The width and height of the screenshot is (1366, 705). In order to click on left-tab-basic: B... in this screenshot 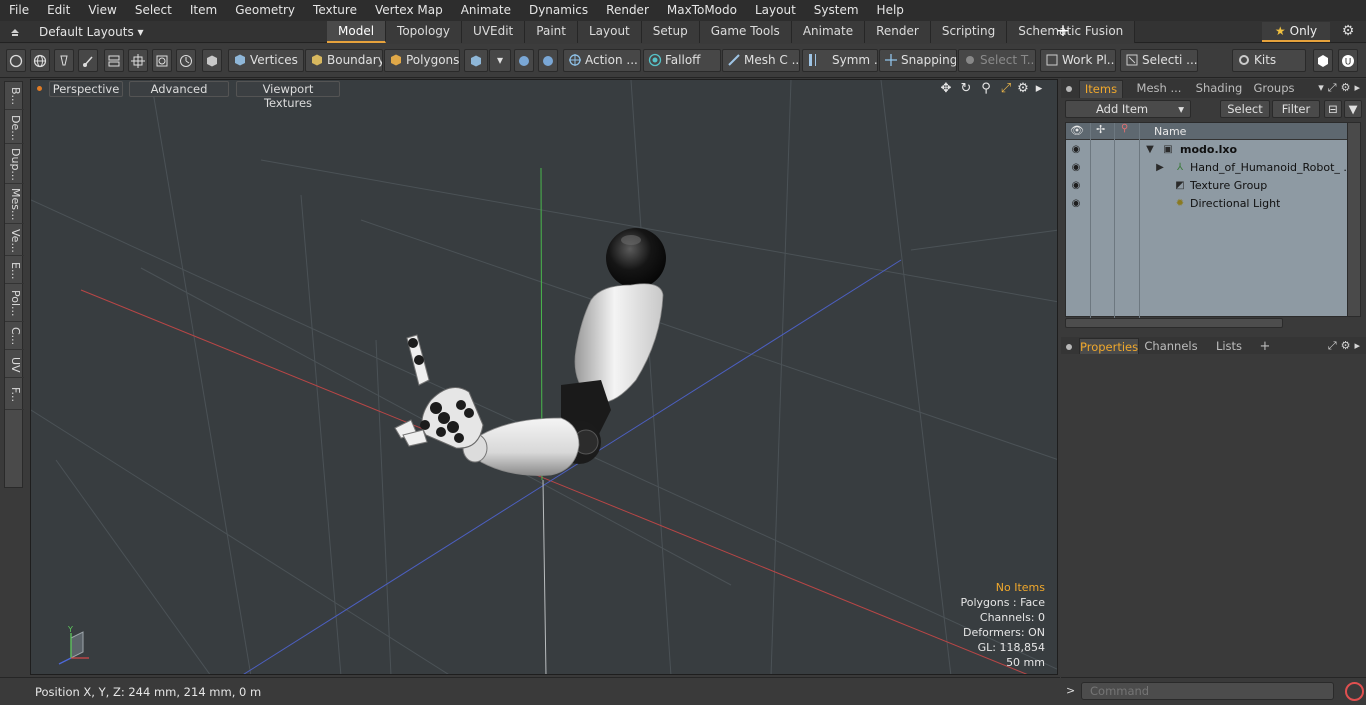, I will do `click(14, 97)`.